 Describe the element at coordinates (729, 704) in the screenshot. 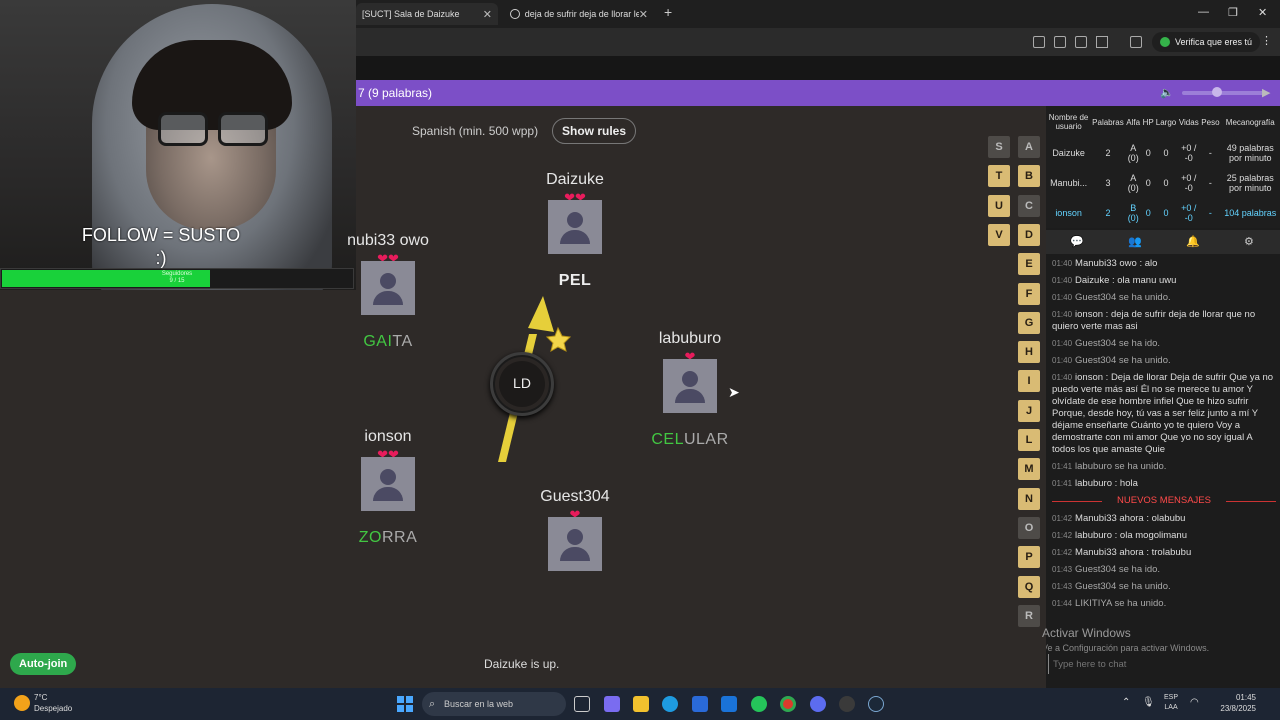

I see `outlook-icon` at that location.